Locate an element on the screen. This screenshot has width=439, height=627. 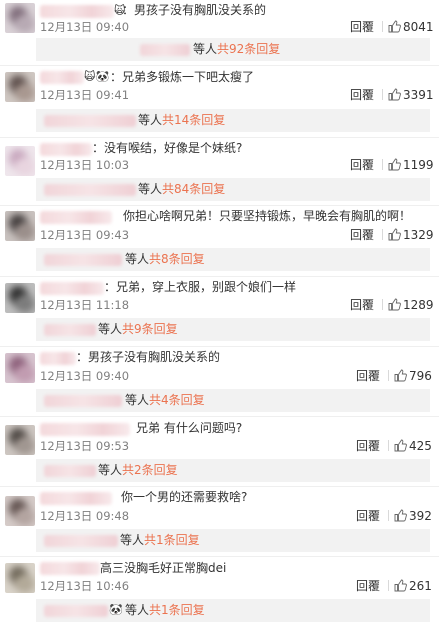
like-count: 392 is located at coordinates (420, 516).